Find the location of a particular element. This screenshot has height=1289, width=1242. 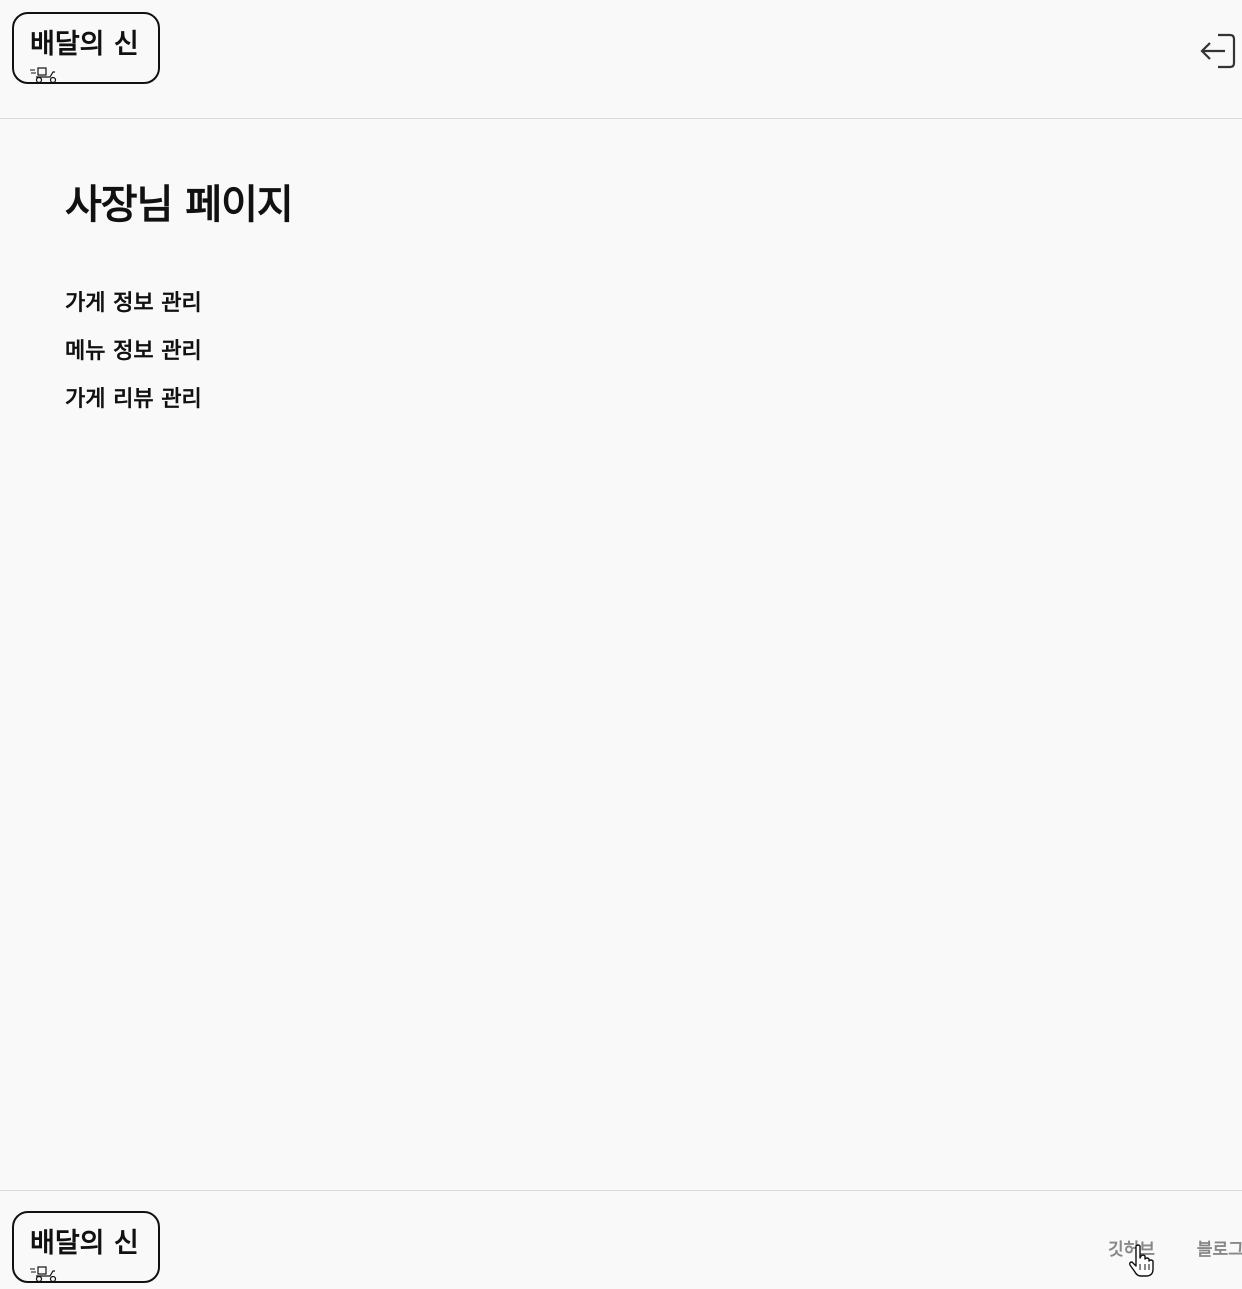

page-title: 사장님 페이지 is located at coordinates (179, 205).